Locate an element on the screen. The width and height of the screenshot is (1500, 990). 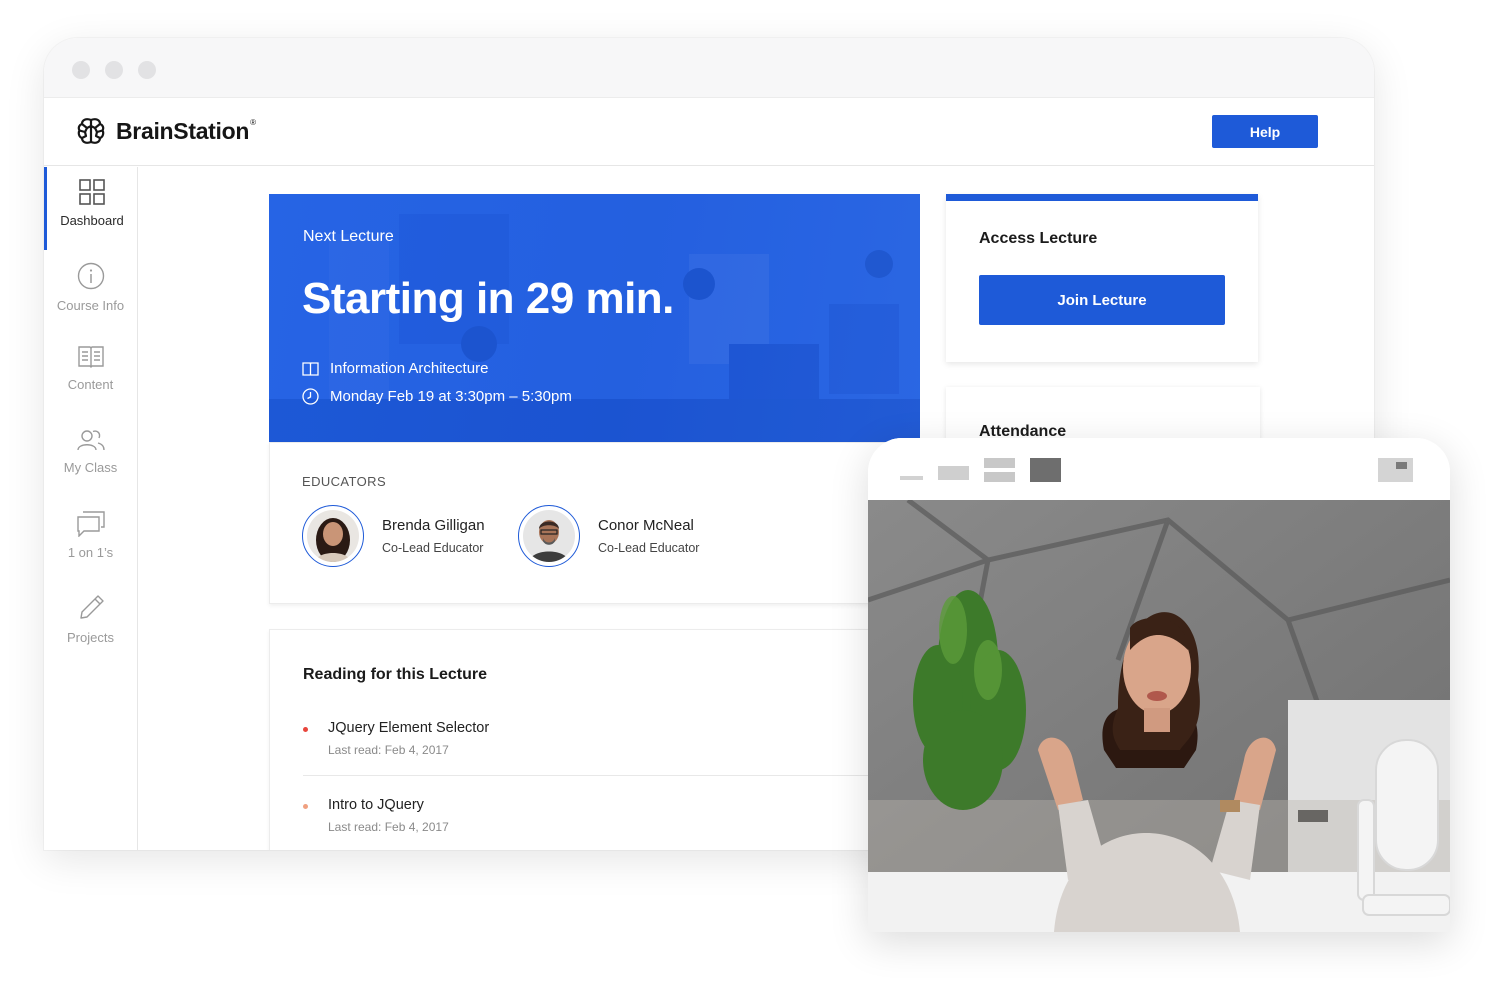
sidebar-item-one-on-ones: 1 on 1’s is located at coordinates (90, 540).